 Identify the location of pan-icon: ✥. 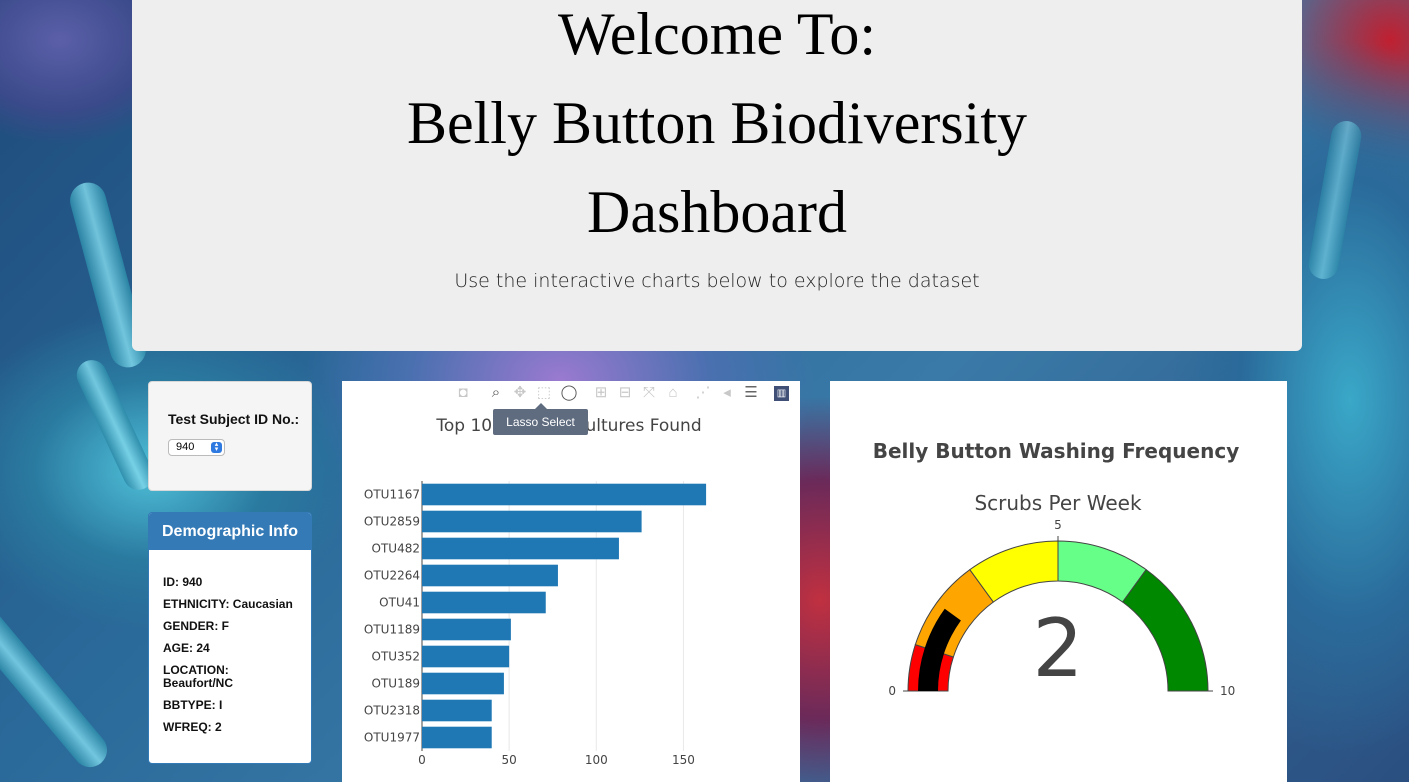
(520, 393).